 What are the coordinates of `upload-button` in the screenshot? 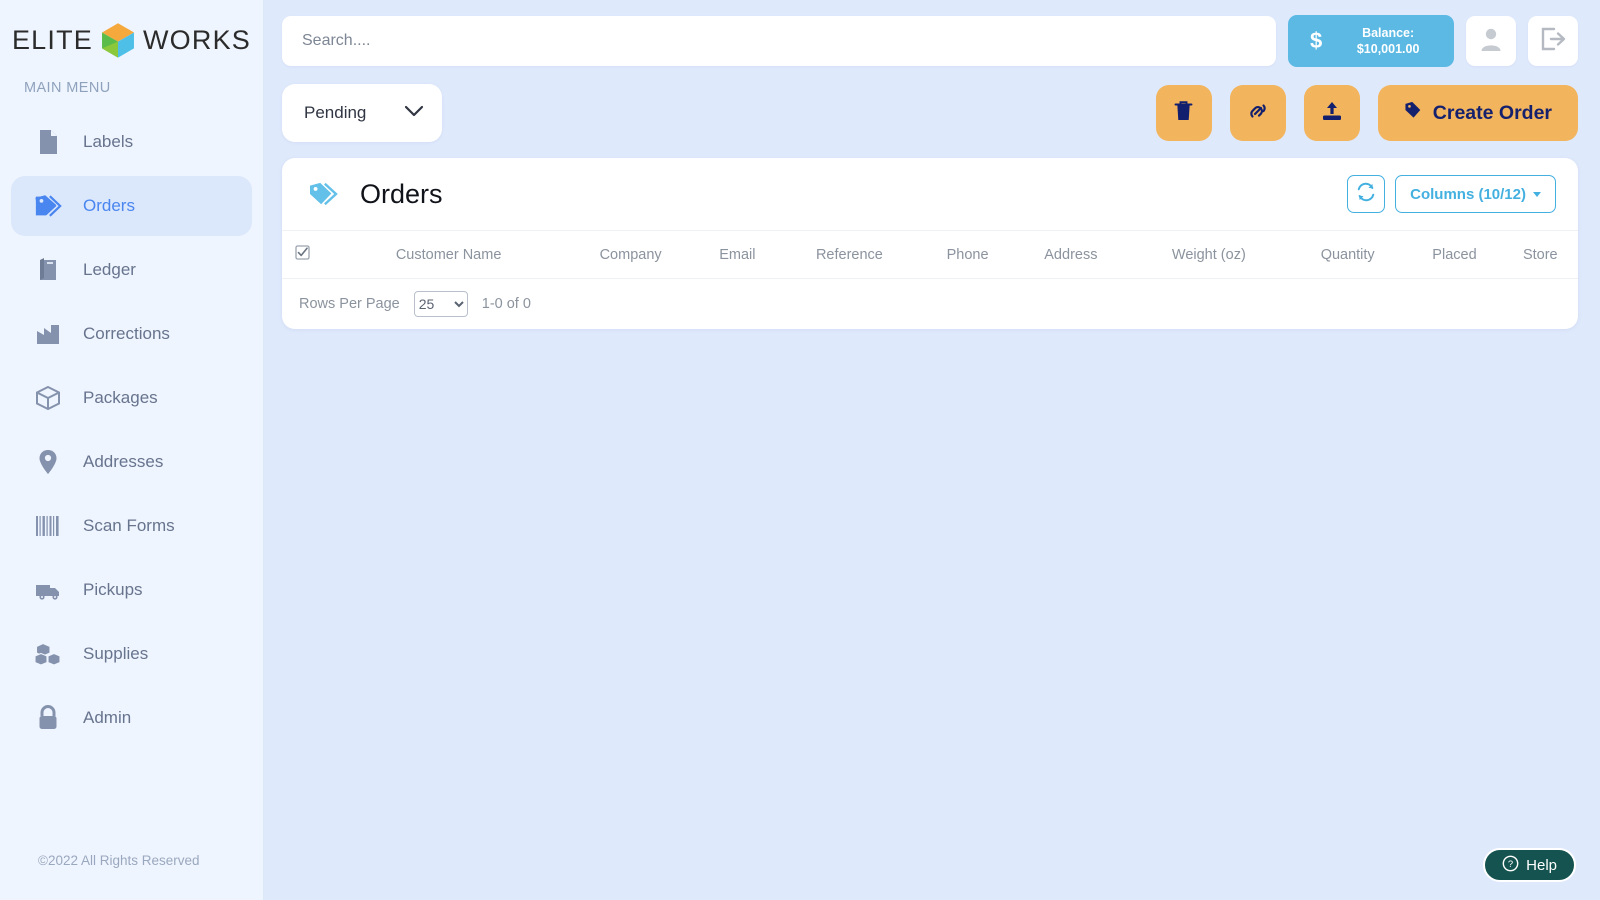 It's located at (1331, 113).